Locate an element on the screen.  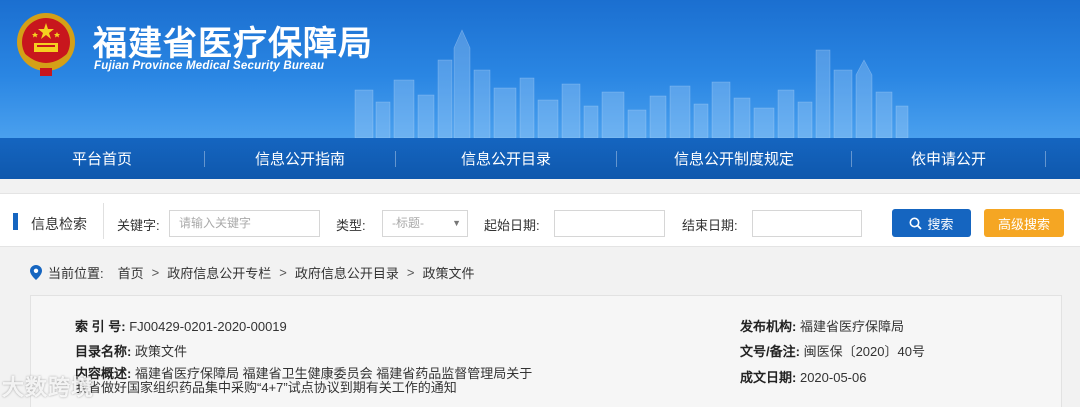
breadcrumb-item-catalog: 政府信息公开目录 is located at coordinates (347, 272).